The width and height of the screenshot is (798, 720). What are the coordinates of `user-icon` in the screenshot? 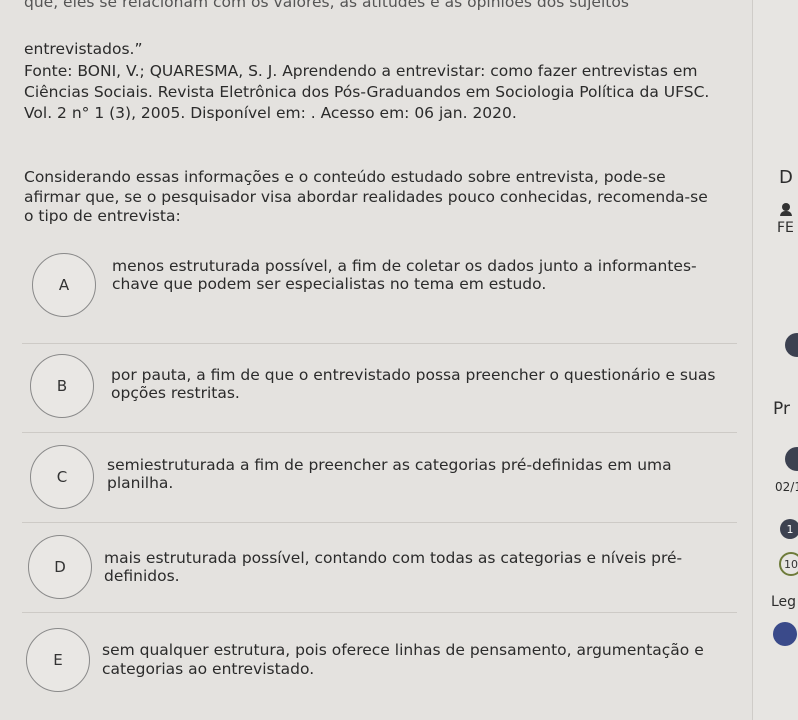 It's located at (786, 207).